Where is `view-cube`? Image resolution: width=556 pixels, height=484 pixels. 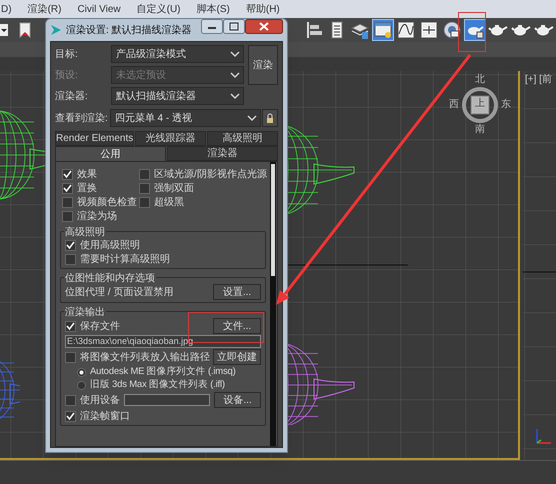
view-cube is located at coordinates (480, 105).